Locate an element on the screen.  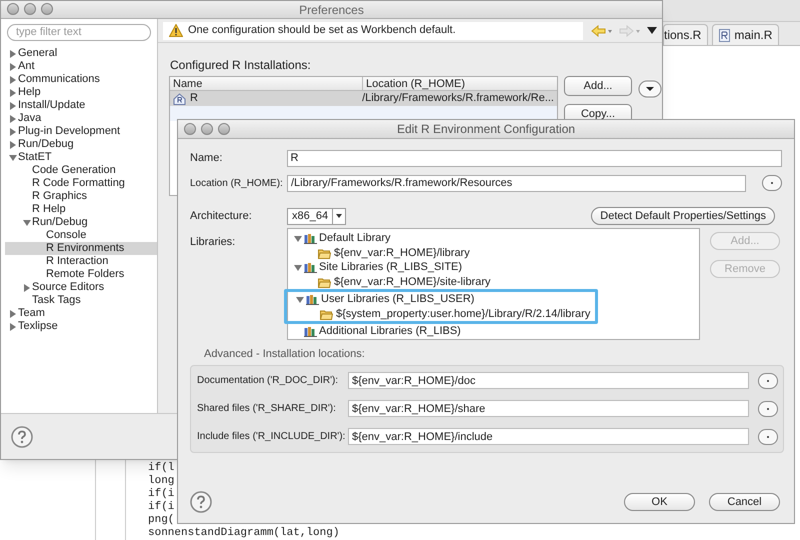
tree-item: Source Editors is located at coordinates (81, 287).